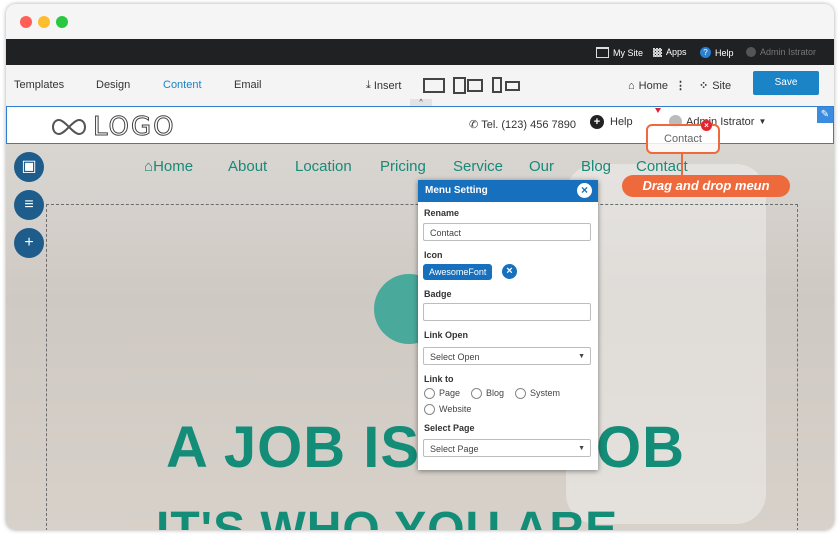  What do you see at coordinates (403, 166) in the screenshot?
I see `nav-item-pricing: Pricing` at bounding box center [403, 166].